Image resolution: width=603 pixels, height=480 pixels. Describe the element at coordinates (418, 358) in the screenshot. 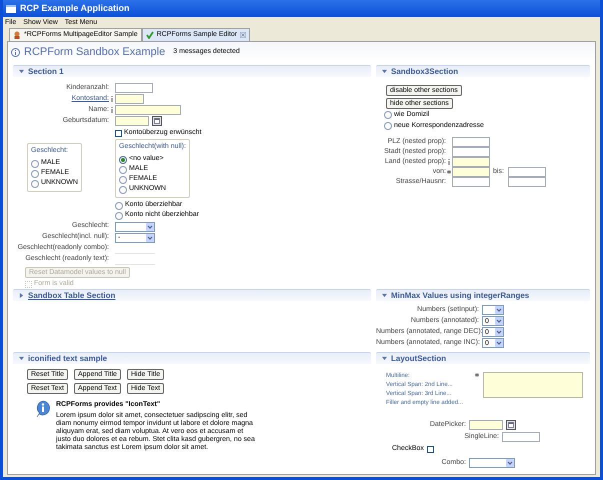

I see `section-title: LayoutSection` at that location.